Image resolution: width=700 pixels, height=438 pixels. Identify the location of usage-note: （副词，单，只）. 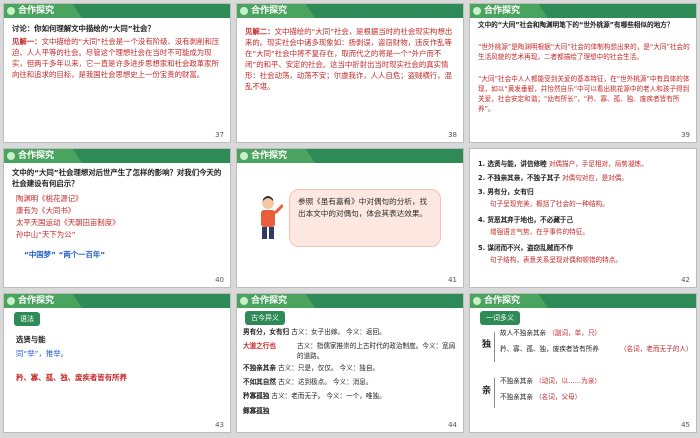
(575, 333).